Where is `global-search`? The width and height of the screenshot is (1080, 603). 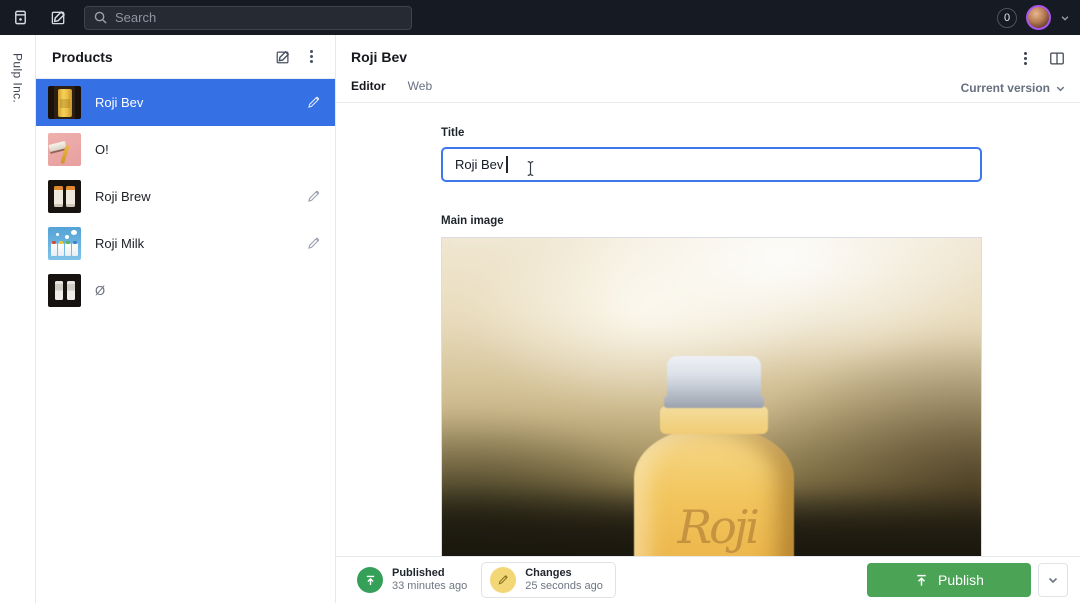
global-search is located at coordinates (248, 17).